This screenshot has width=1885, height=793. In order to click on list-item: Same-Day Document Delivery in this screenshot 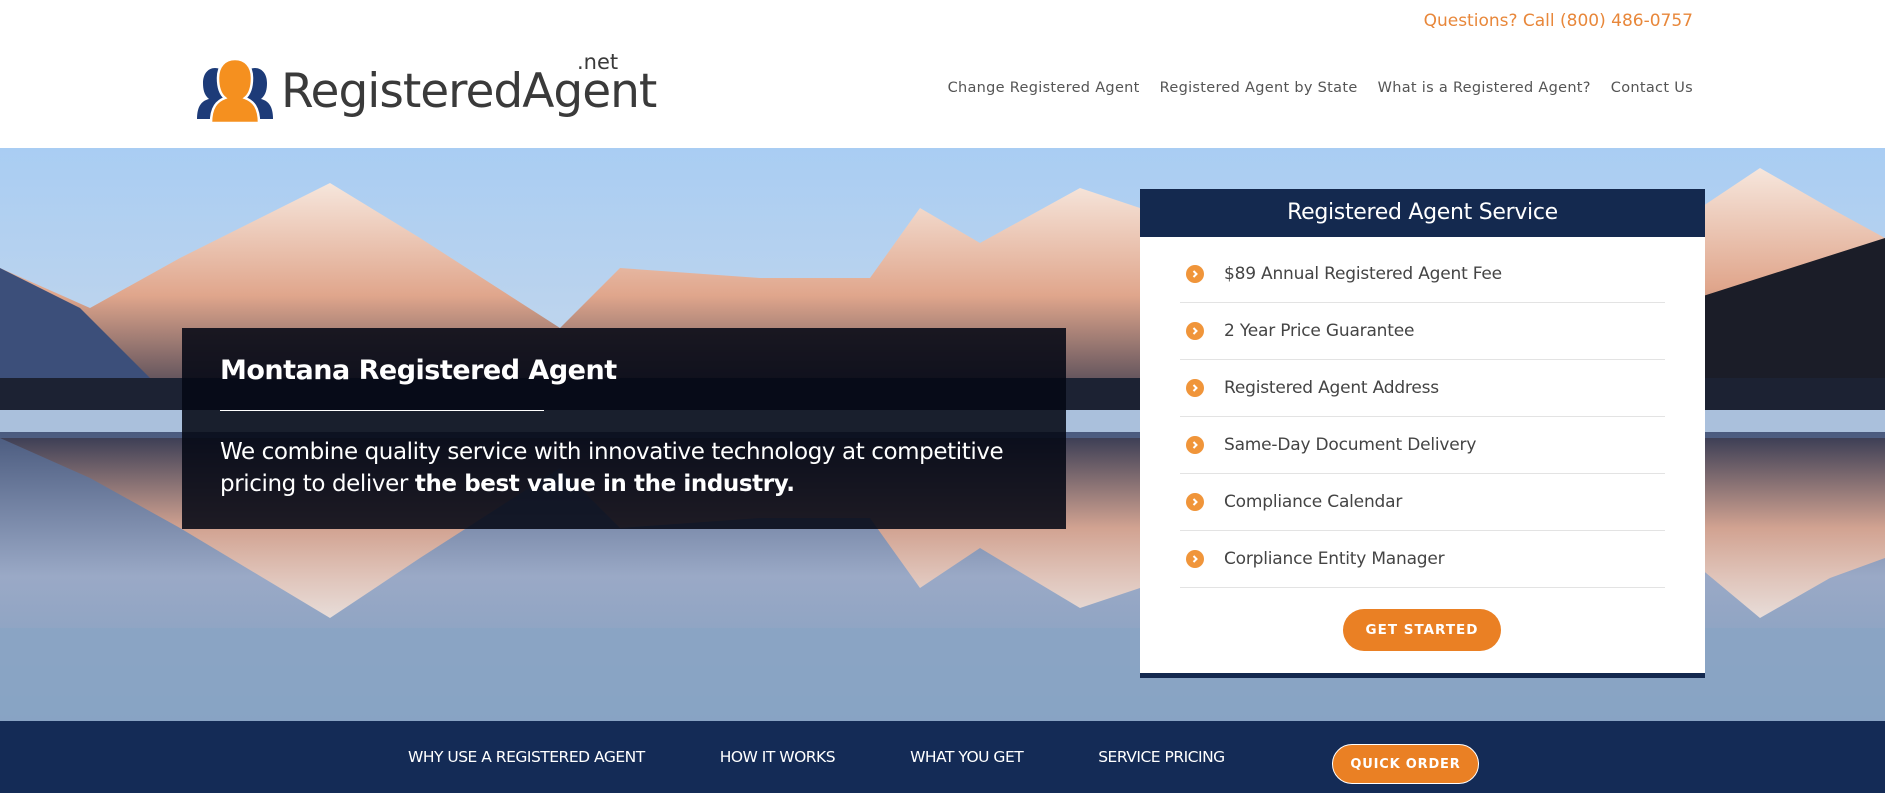, I will do `click(1422, 445)`.